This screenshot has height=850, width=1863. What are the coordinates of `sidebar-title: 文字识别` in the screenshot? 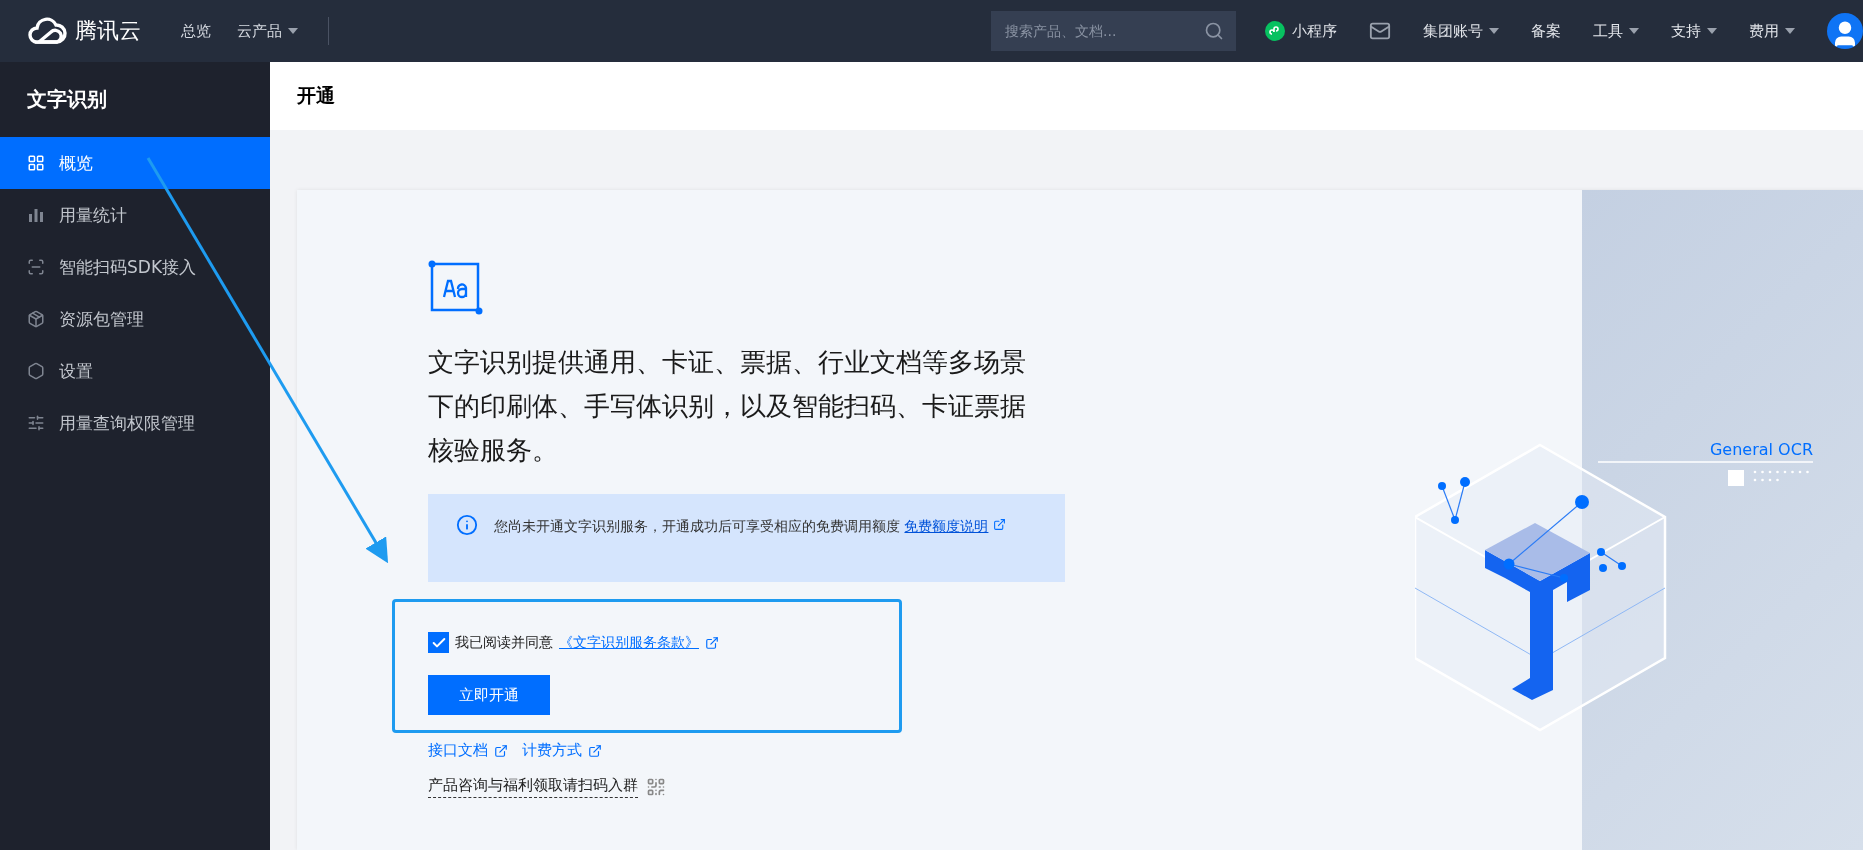 It's located at (67, 99).